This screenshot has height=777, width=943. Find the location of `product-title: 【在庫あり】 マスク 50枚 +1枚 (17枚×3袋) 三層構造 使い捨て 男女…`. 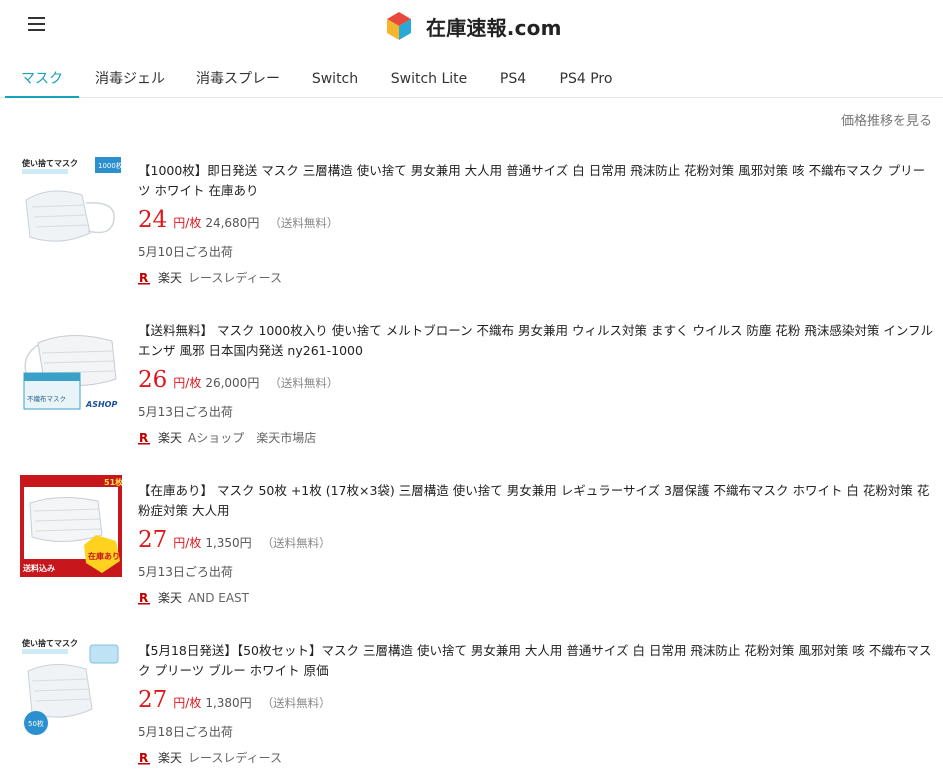

product-title: 【在庫あり】 マスク 50枚 +1枚 (17枚×3袋) 三層構造 使い捨て 男女… is located at coordinates (535, 501).